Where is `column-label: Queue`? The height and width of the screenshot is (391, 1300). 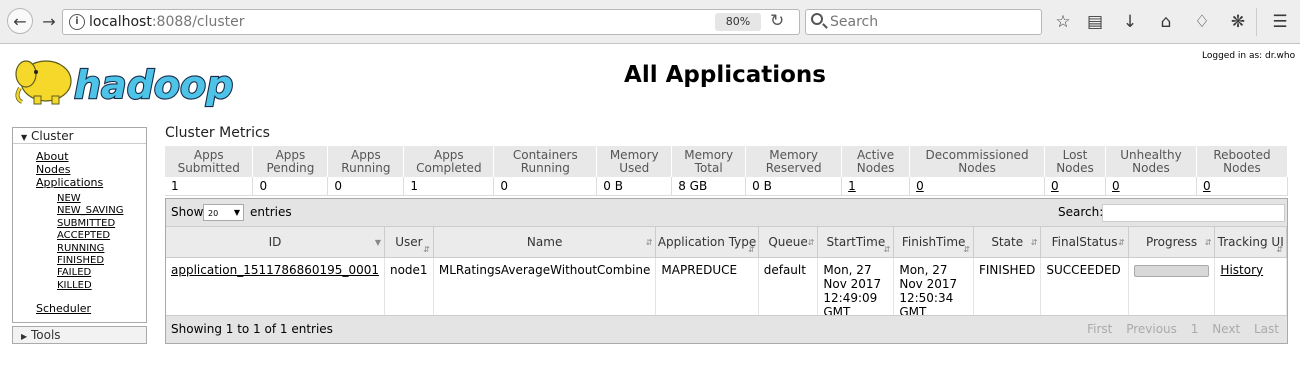
column-label: Queue is located at coordinates (788, 241).